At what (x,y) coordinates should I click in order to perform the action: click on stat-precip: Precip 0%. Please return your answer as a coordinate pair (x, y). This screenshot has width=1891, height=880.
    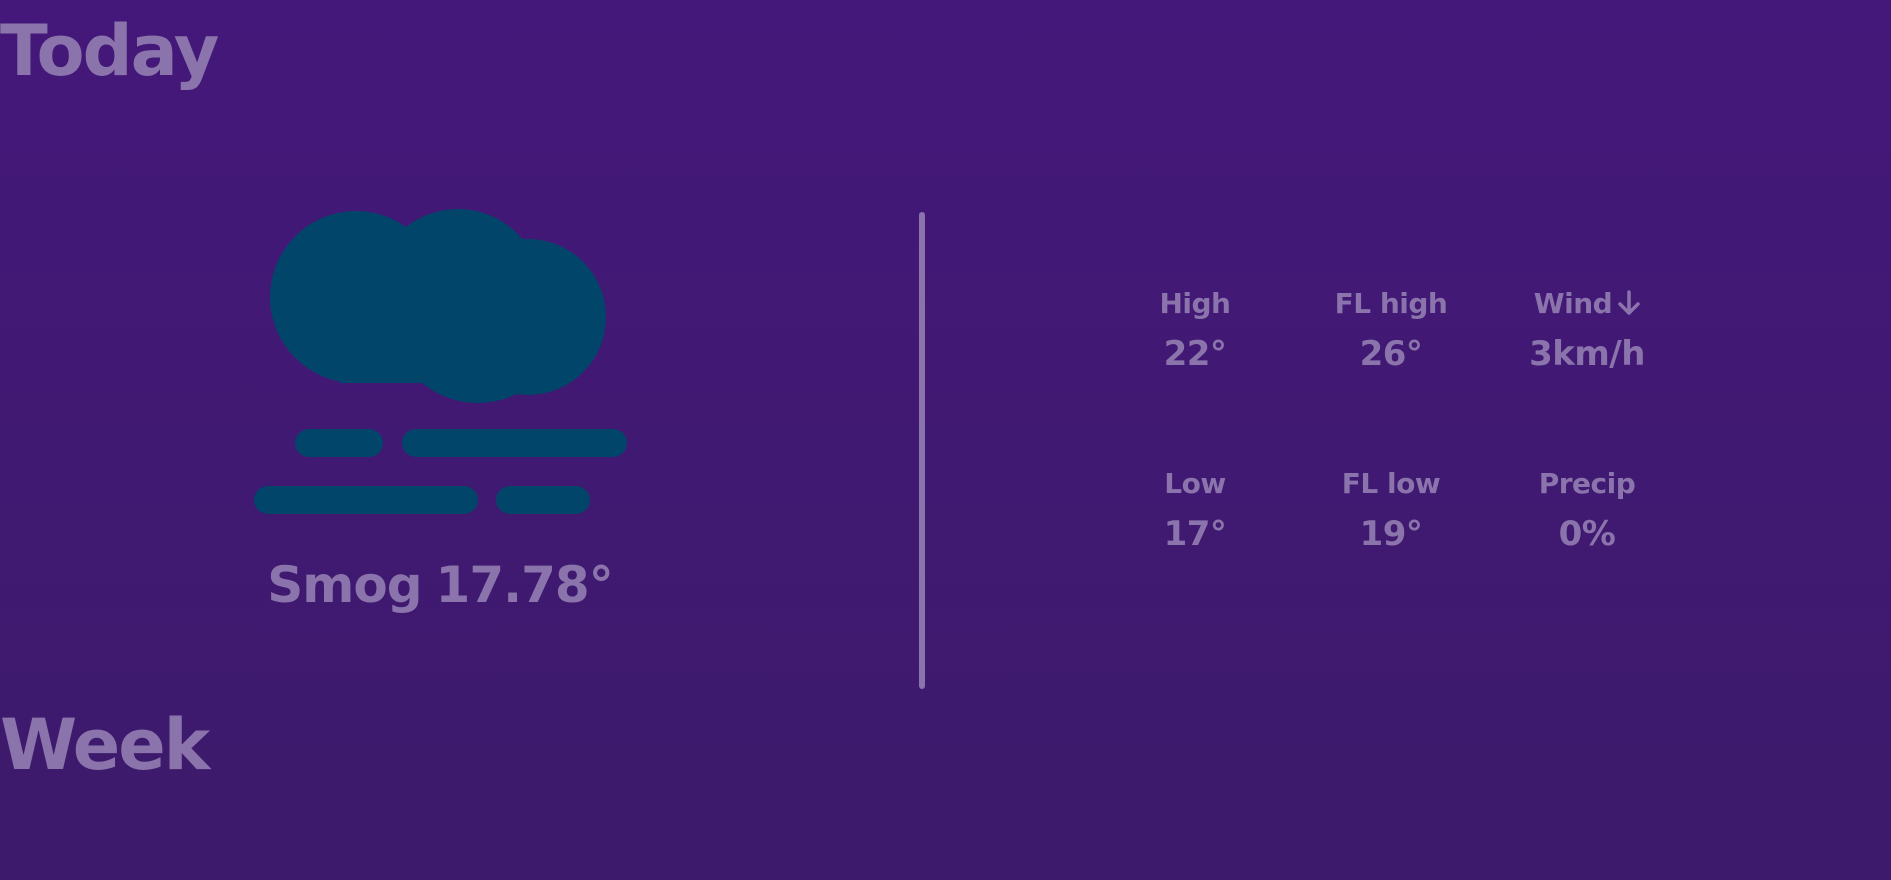
    Looking at the image, I should click on (1587, 524).